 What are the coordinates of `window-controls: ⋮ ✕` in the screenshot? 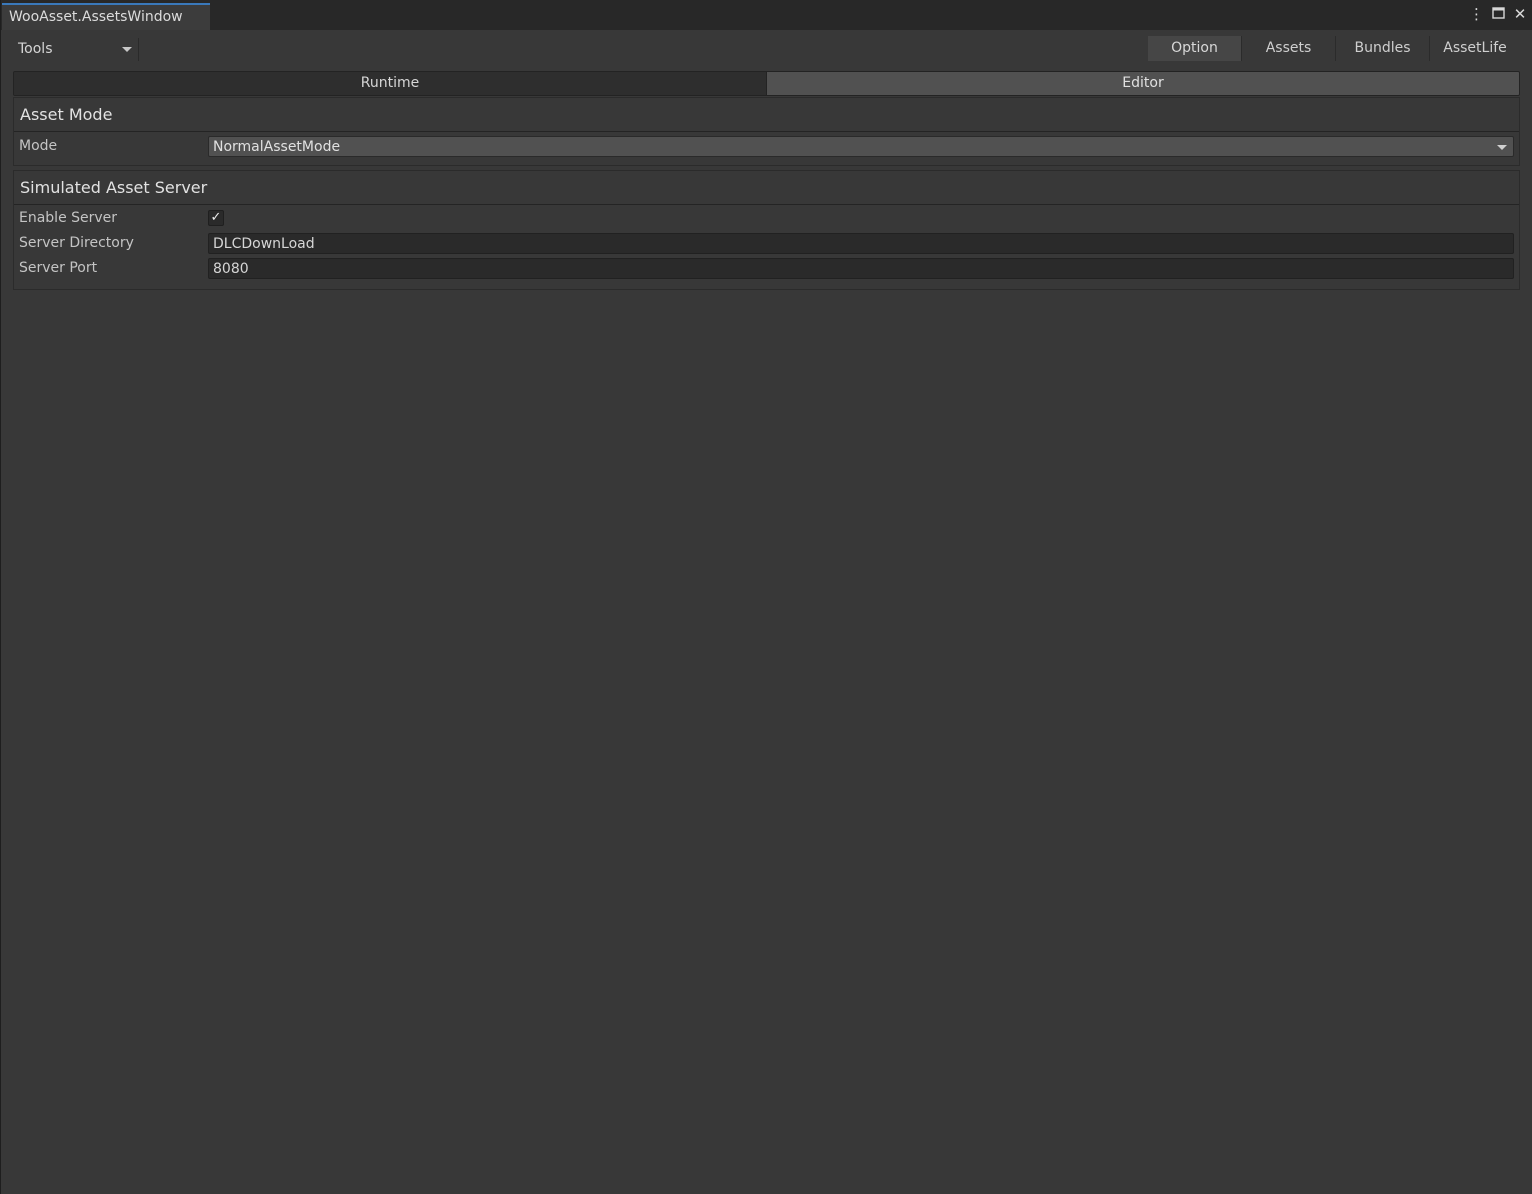 It's located at (1498, 14).